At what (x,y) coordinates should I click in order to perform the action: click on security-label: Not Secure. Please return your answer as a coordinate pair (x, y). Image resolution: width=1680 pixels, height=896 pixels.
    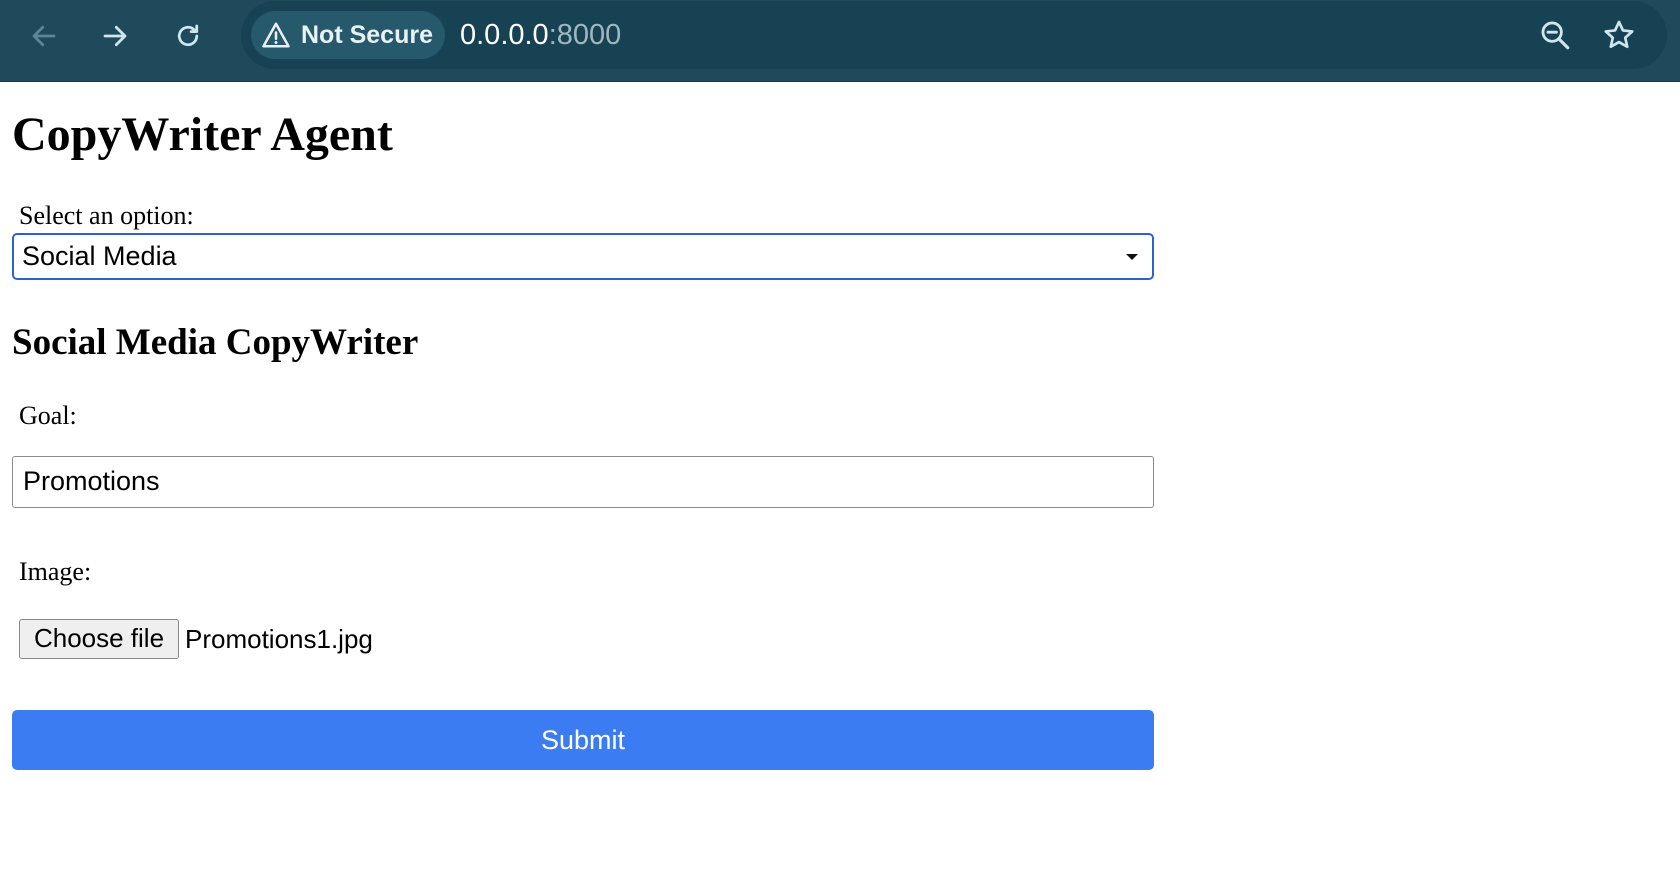
    Looking at the image, I should click on (367, 34).